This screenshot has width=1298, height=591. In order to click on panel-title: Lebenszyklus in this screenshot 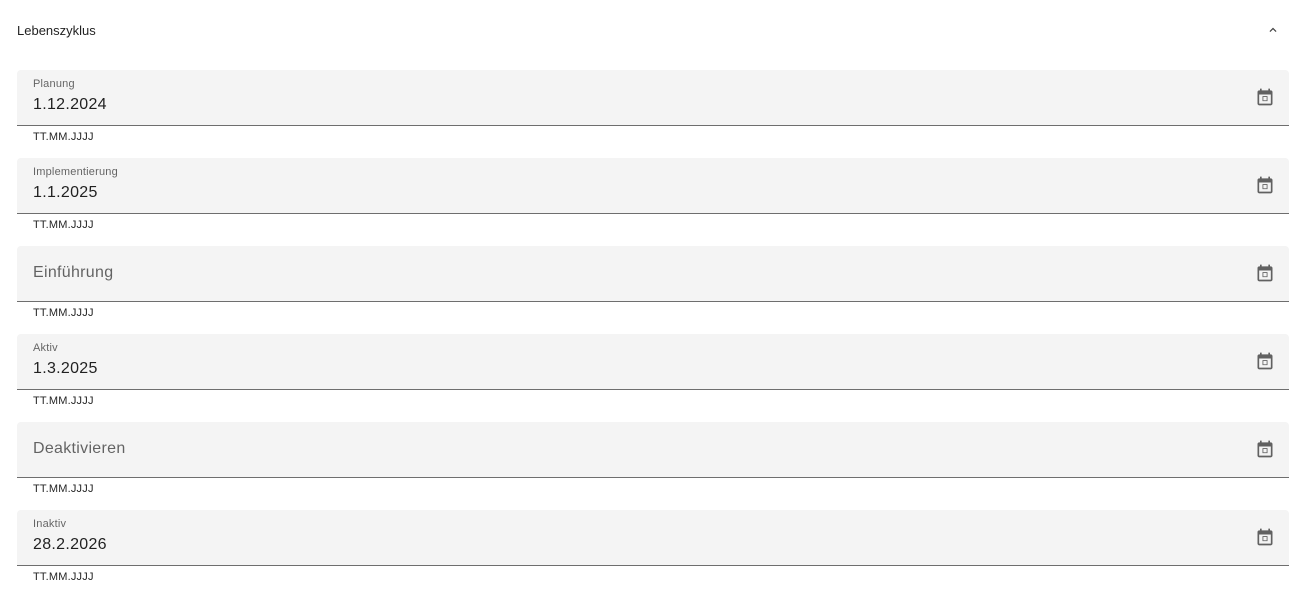, I will do `click(56, 30)`.